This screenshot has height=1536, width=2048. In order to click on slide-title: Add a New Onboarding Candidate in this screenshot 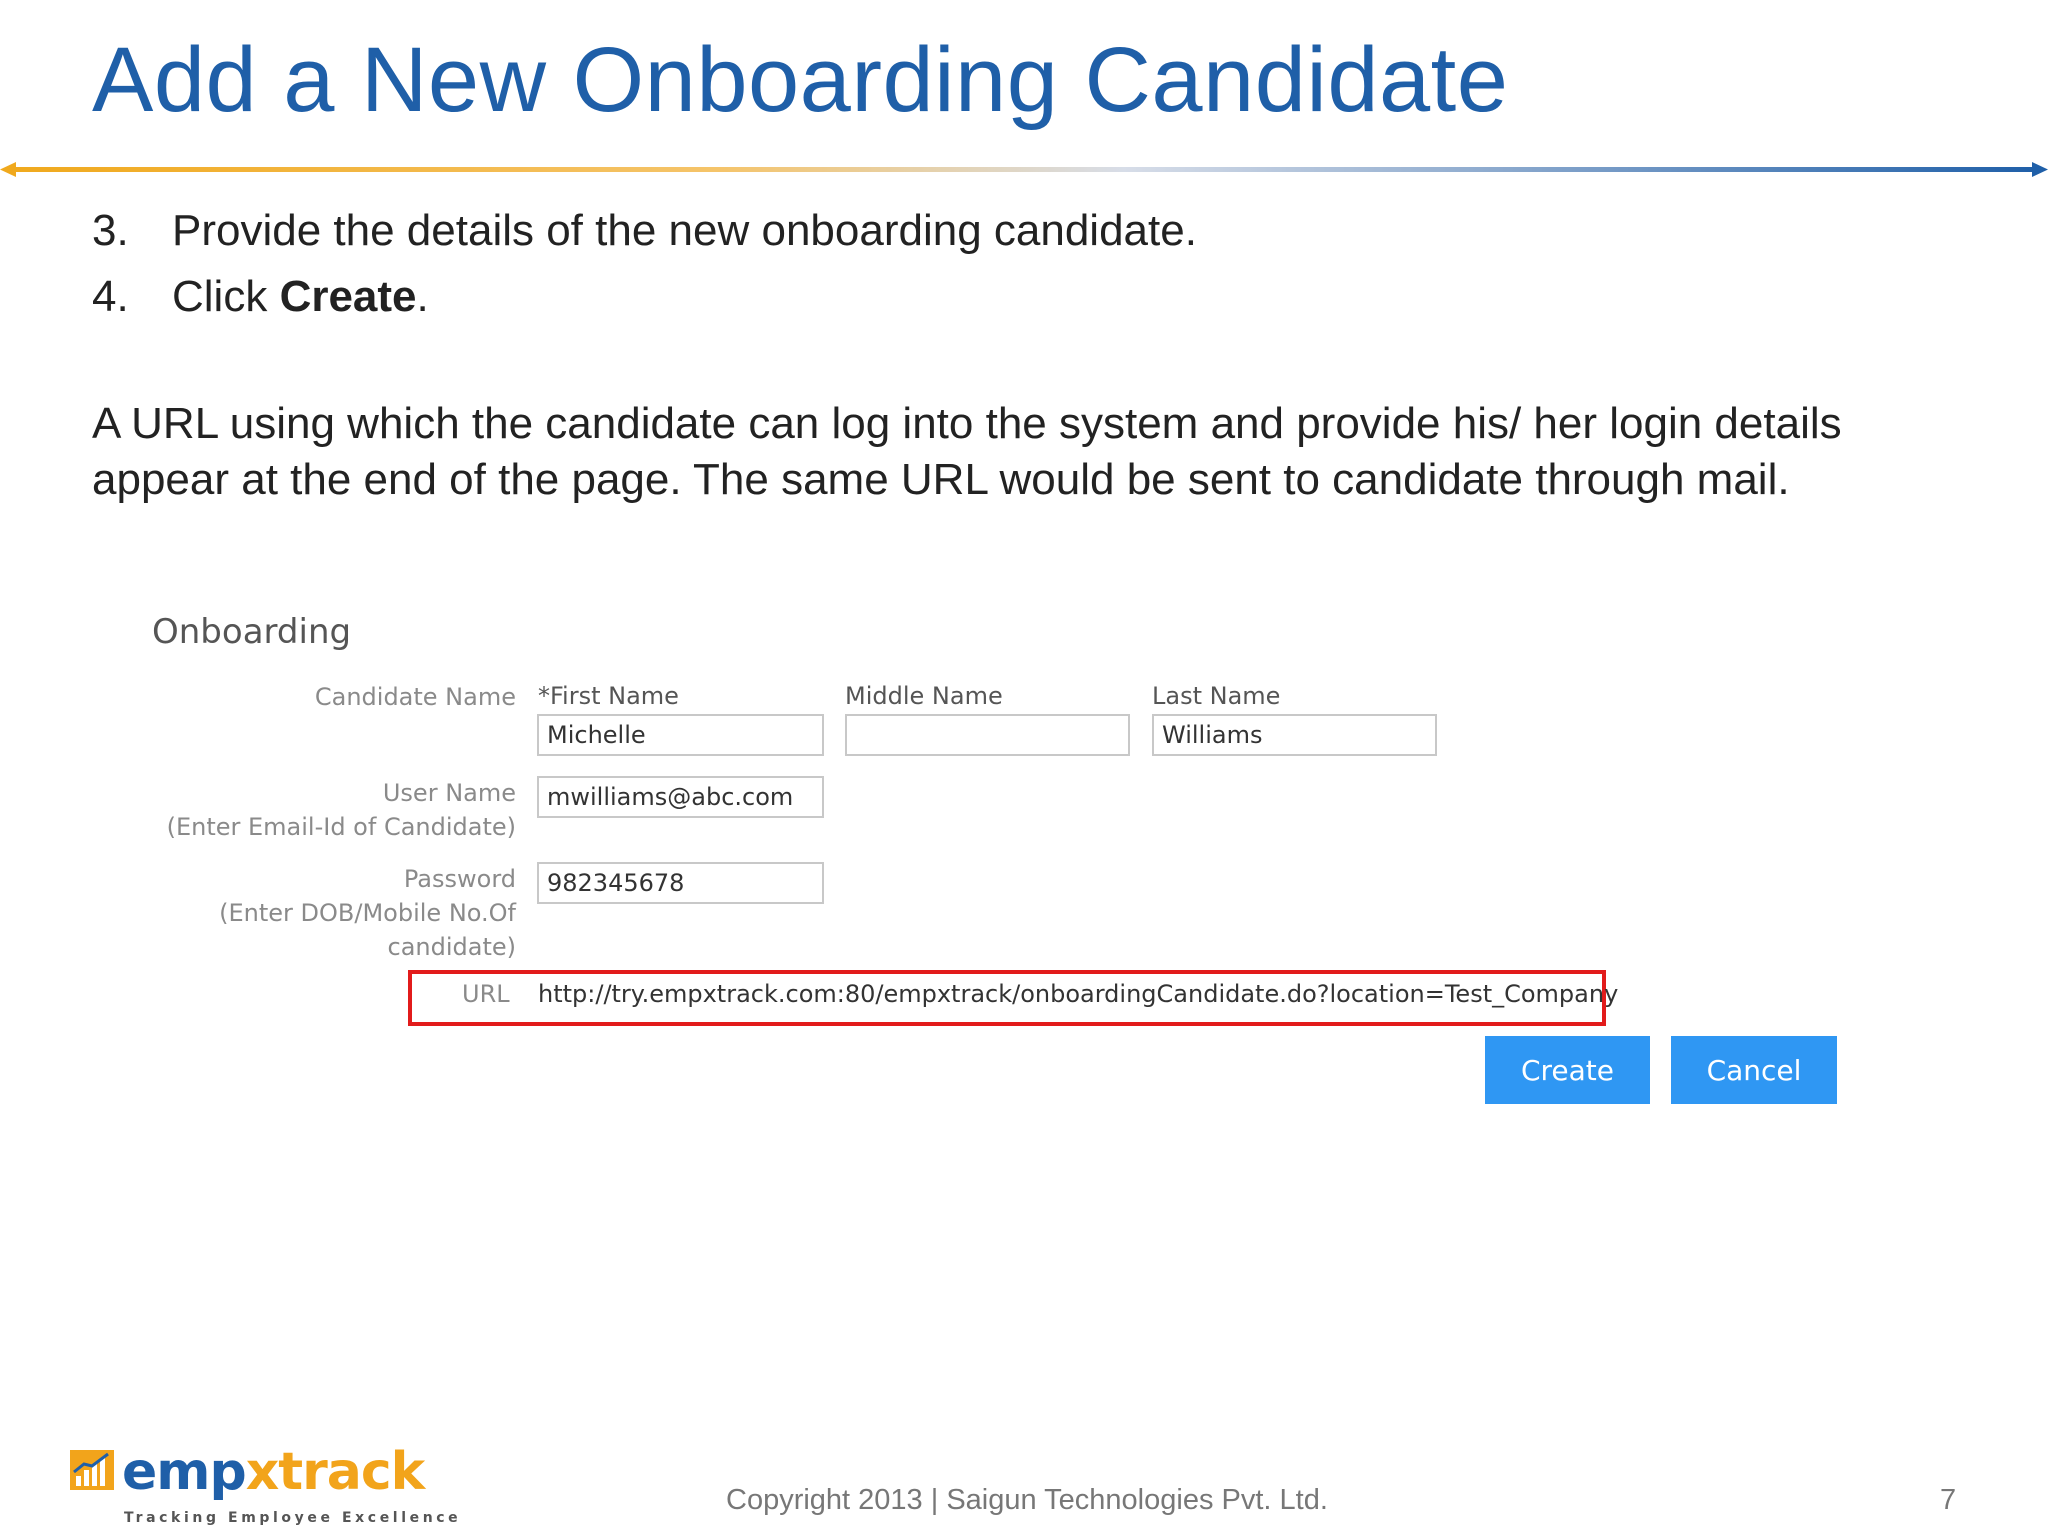, I will do `click(800, 80)`.